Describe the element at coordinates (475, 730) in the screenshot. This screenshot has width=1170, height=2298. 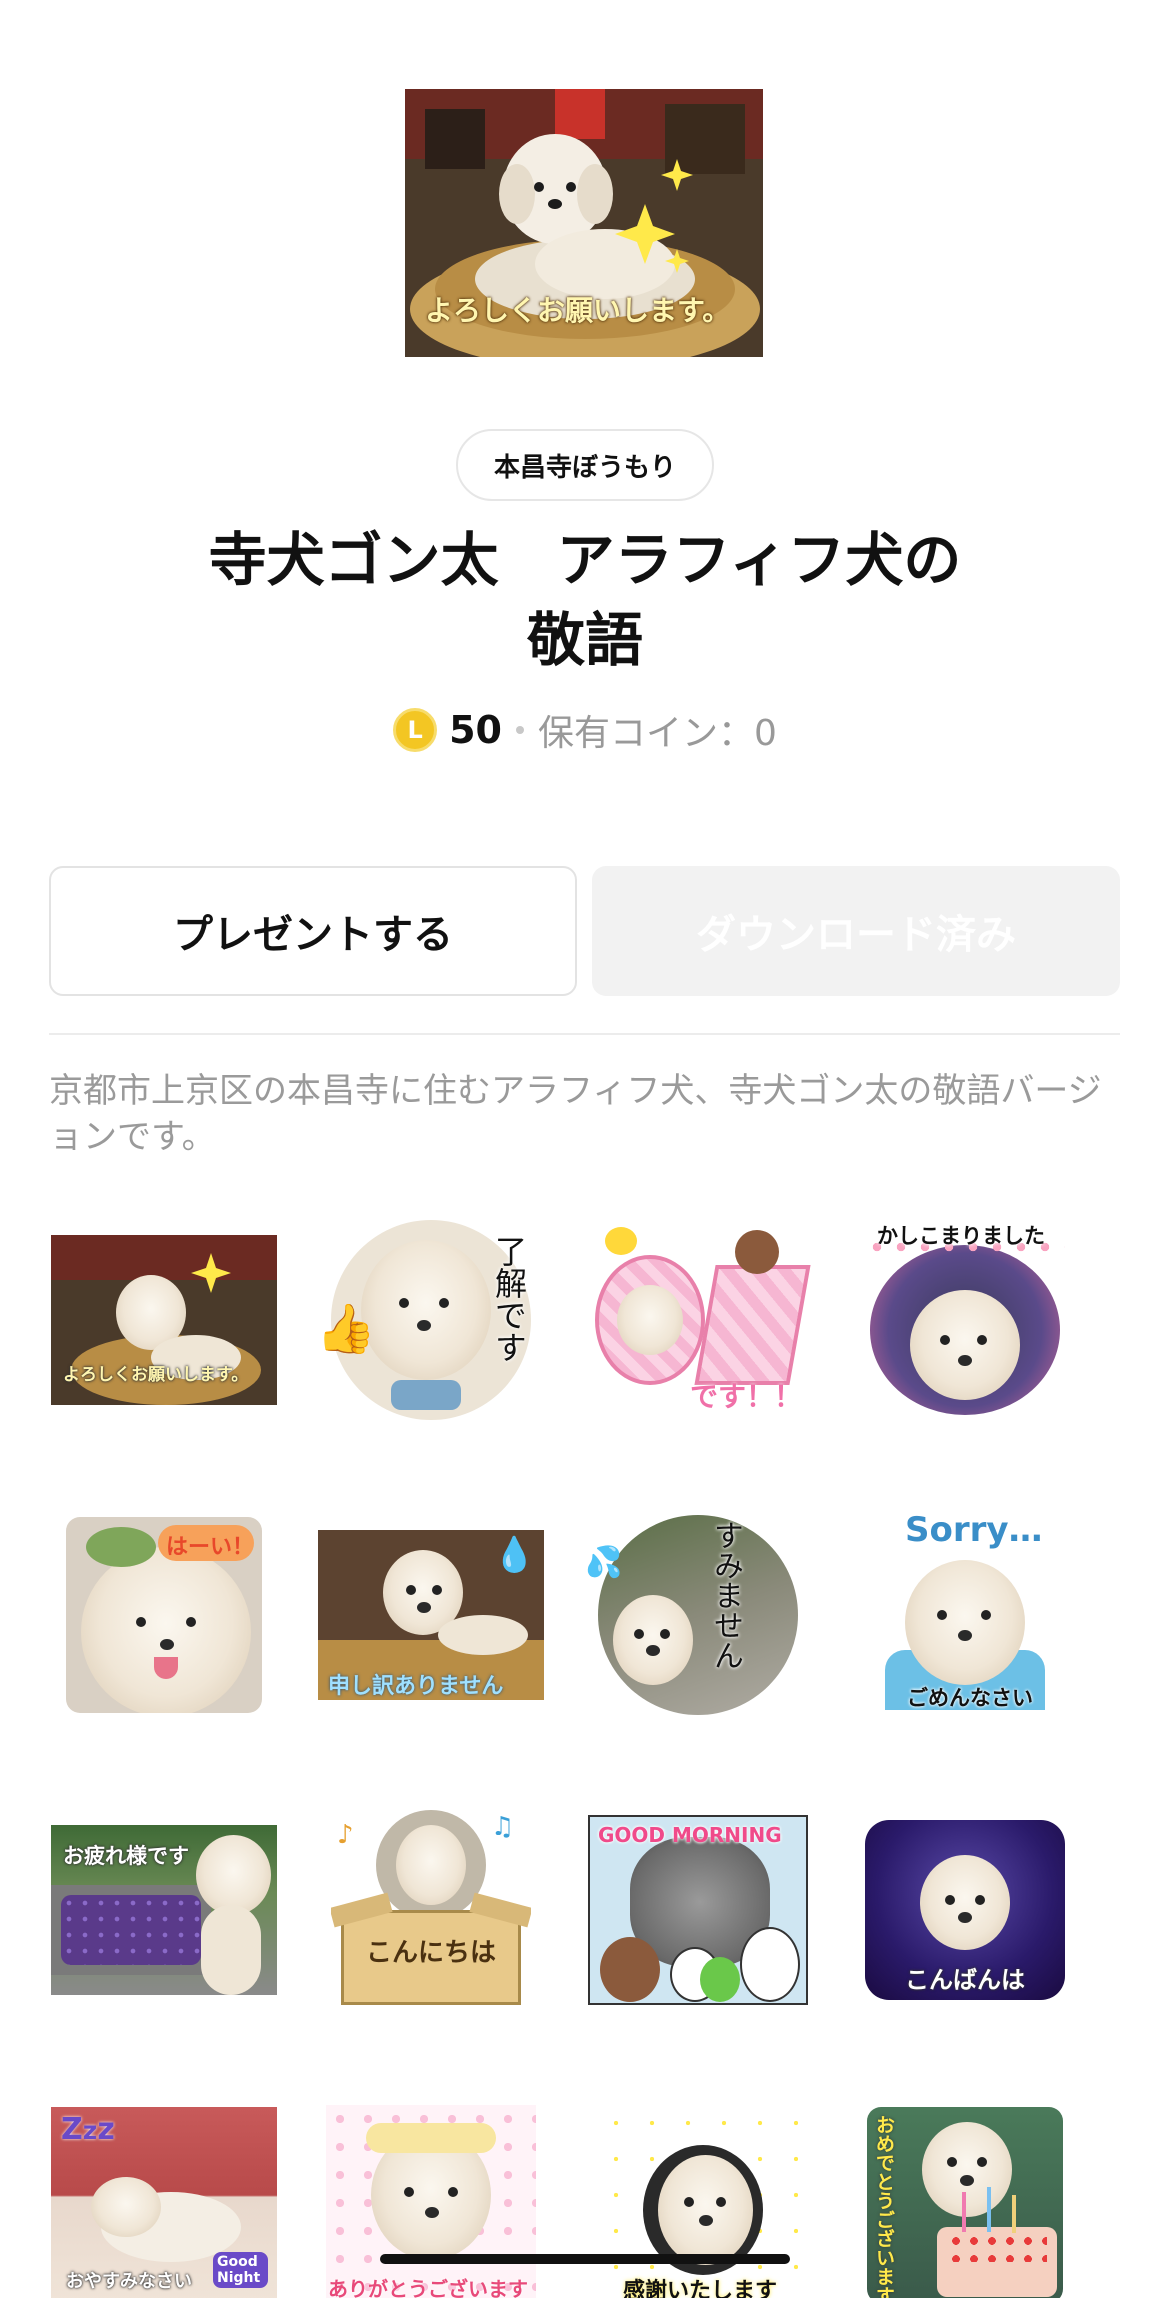
I see `price-amount: 50` at that location.